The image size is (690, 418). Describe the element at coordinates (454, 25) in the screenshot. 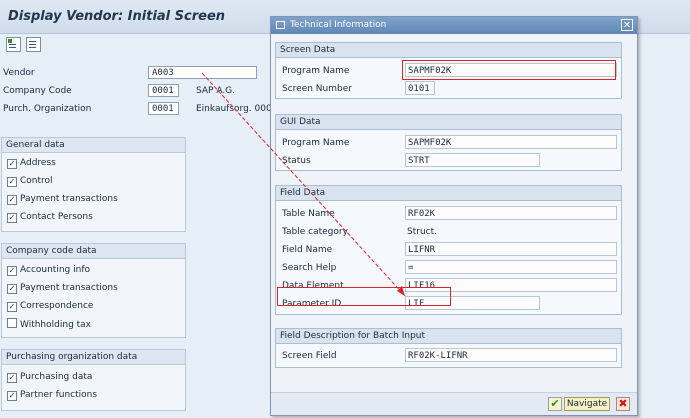

I see `dialog-title-bar: Technical Information ✕` at that location.